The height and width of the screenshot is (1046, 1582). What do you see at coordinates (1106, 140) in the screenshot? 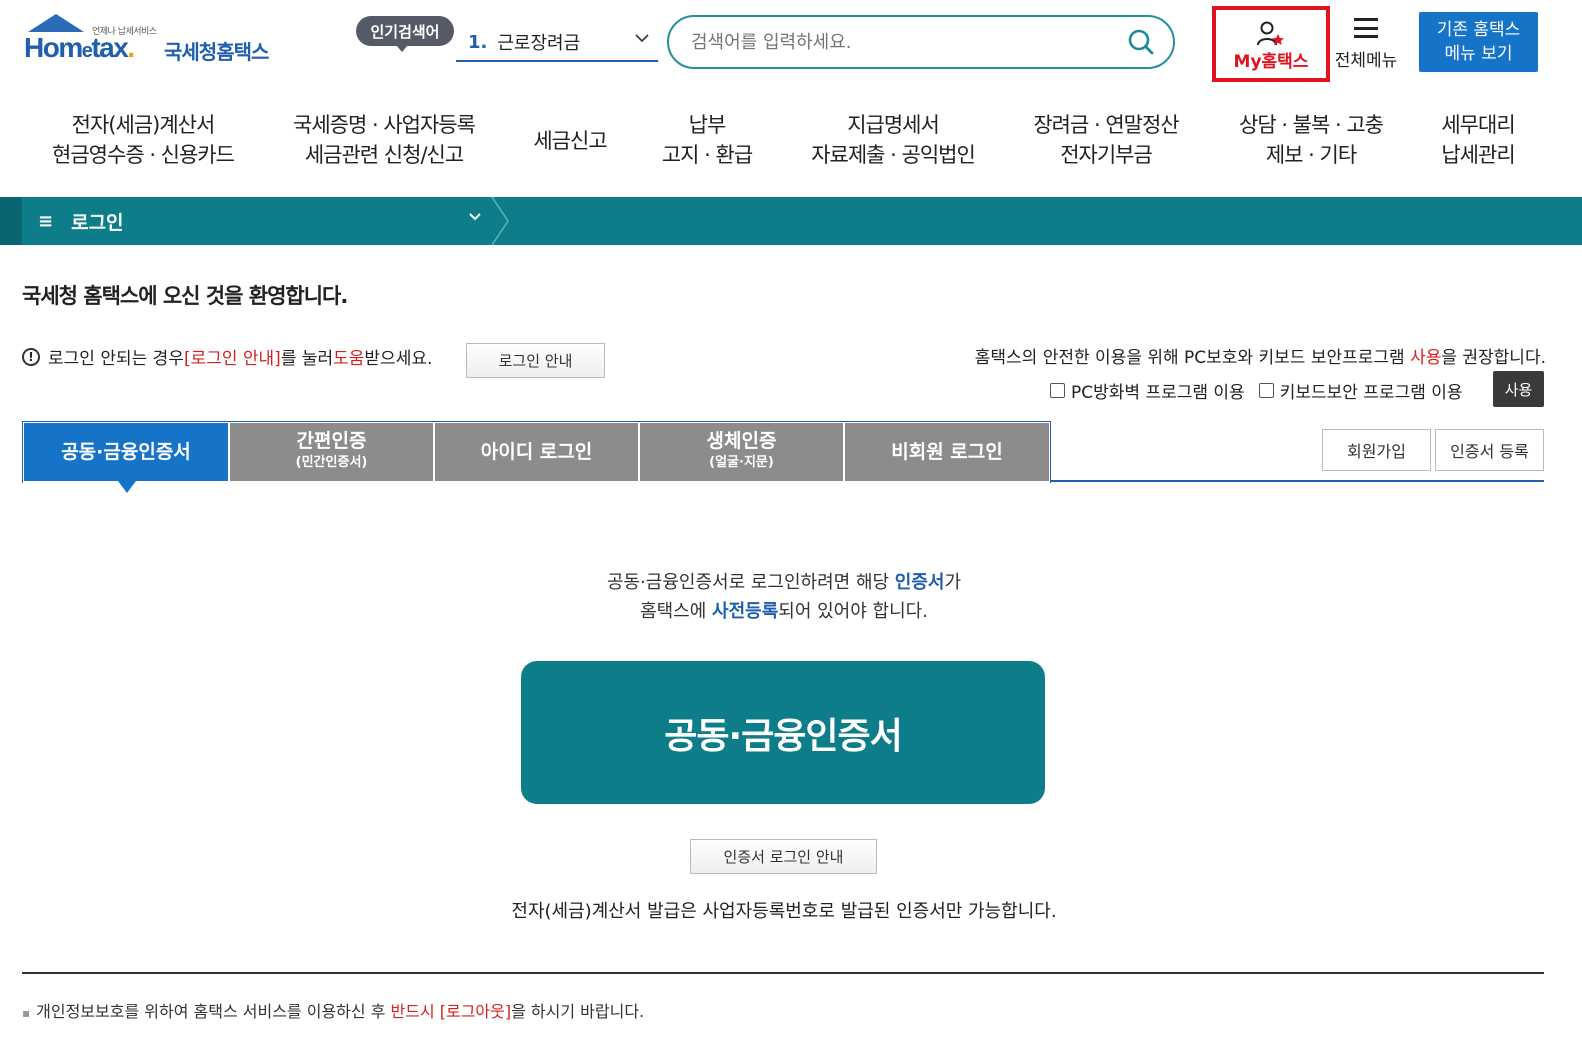
I see `nav-item-incentive: 장려금 · 연말정산 전자기부금` at bounding box center [1106, 140].